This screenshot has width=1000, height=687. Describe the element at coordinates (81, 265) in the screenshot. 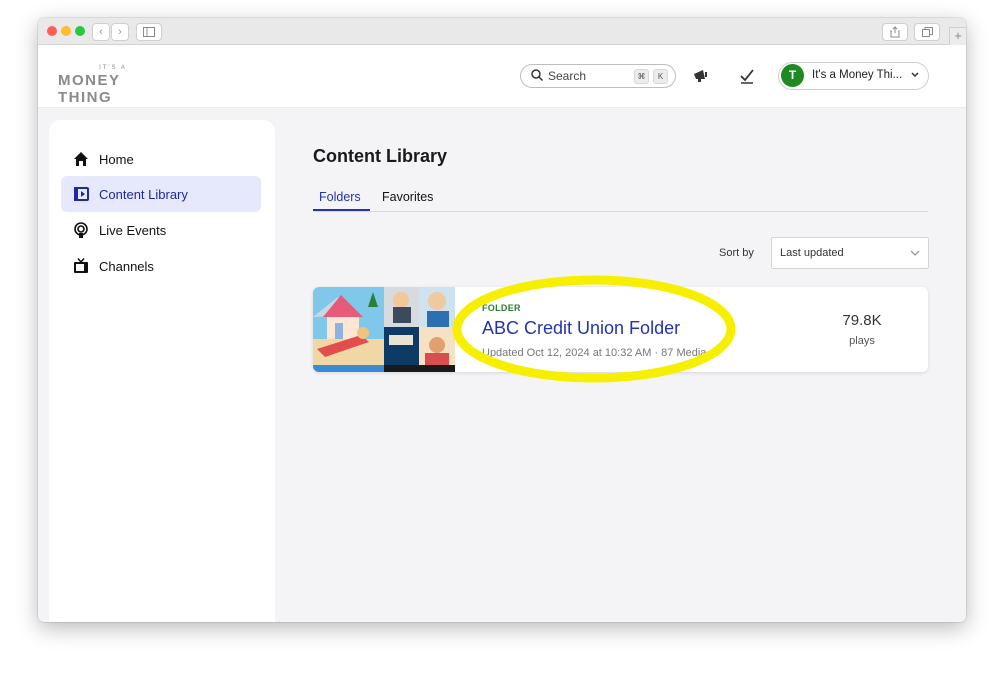

I see `tv-icon` at that location.